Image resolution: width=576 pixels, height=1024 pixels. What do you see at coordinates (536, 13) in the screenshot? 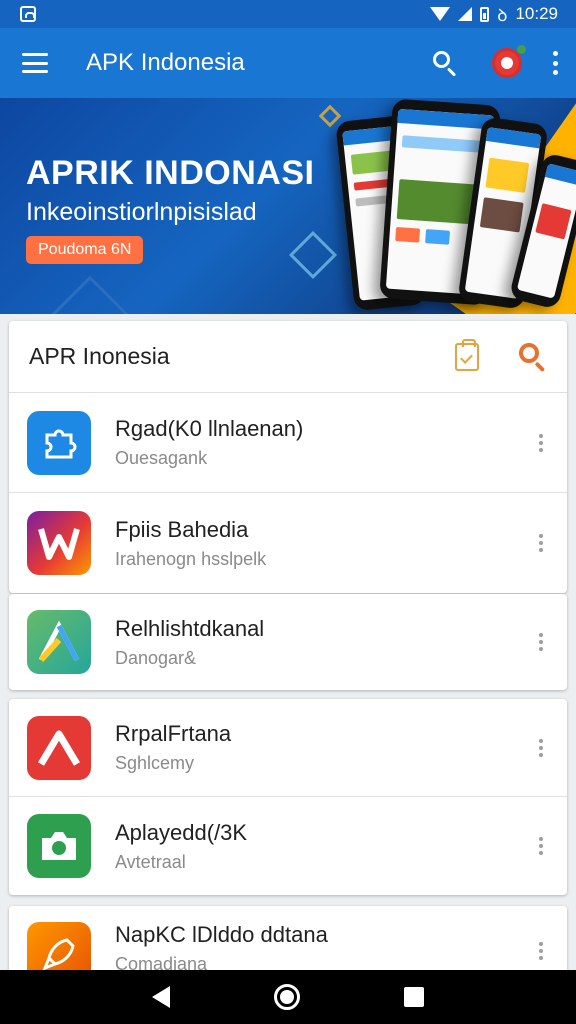
I see `status-time: 10:29` at bounding box center [536, 13].